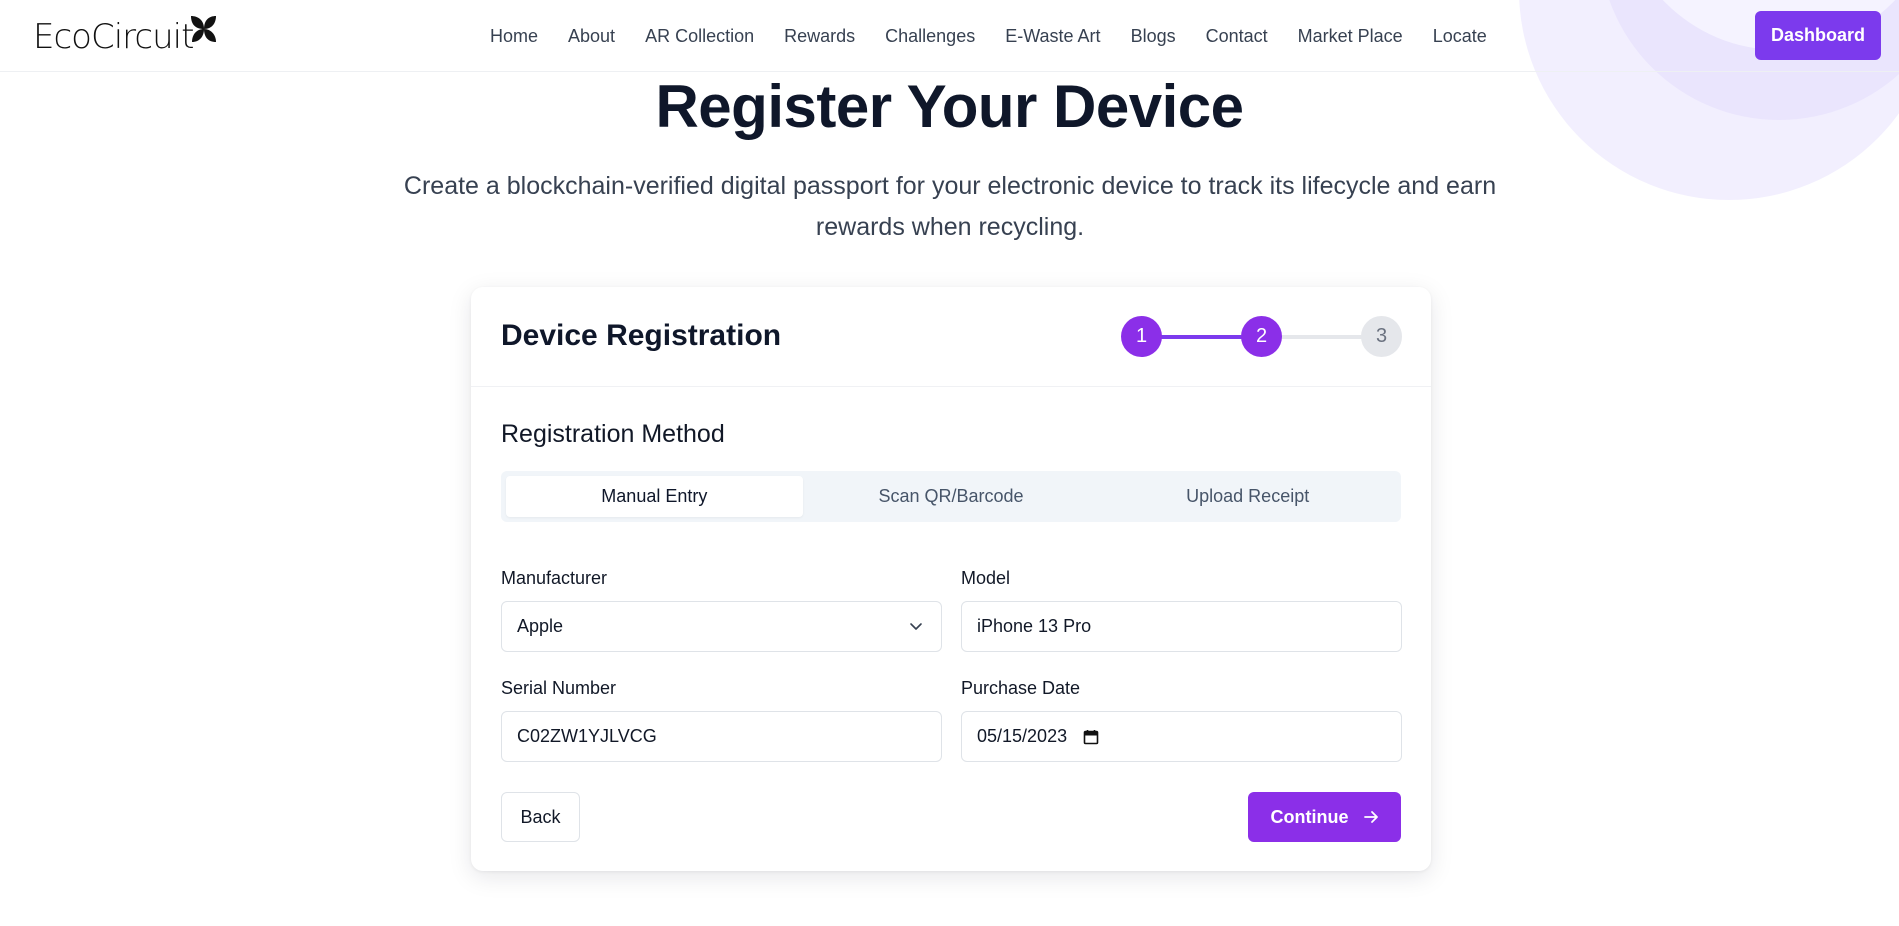 This screenshot has width=1899, height=926. What do you see at coordinates (1350, 36) in the screenshot?
I see `nav-link-market-place: Market Place` at bounding box center [1350, 36].